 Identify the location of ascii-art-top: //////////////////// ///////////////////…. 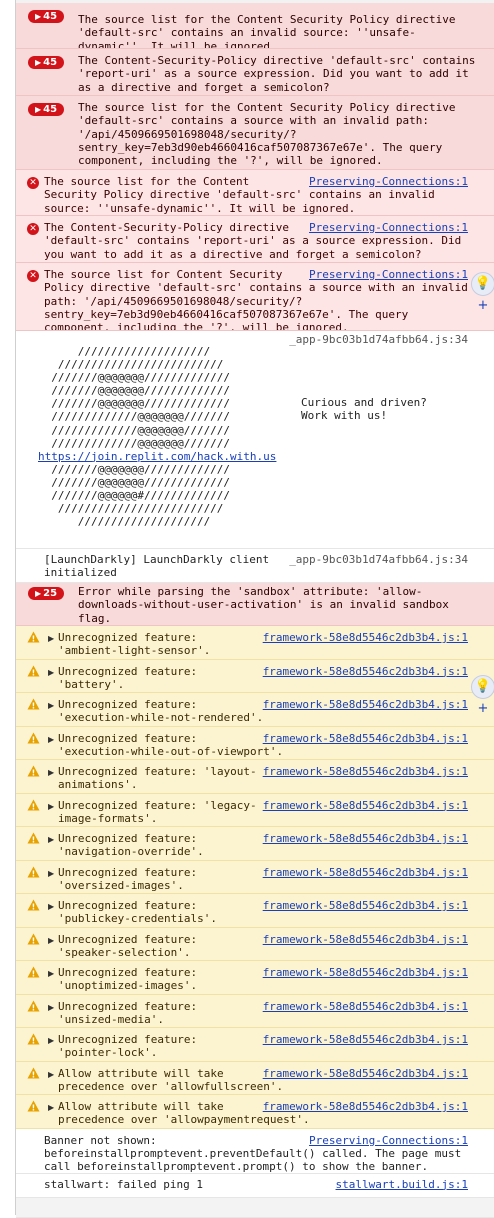
(141, 397).